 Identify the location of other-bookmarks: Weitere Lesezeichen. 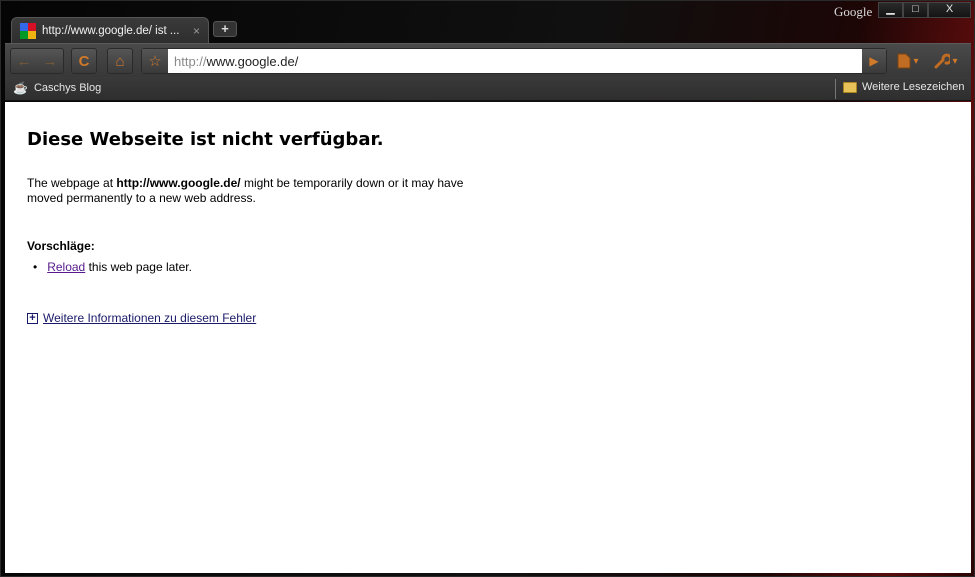
(904, 87).